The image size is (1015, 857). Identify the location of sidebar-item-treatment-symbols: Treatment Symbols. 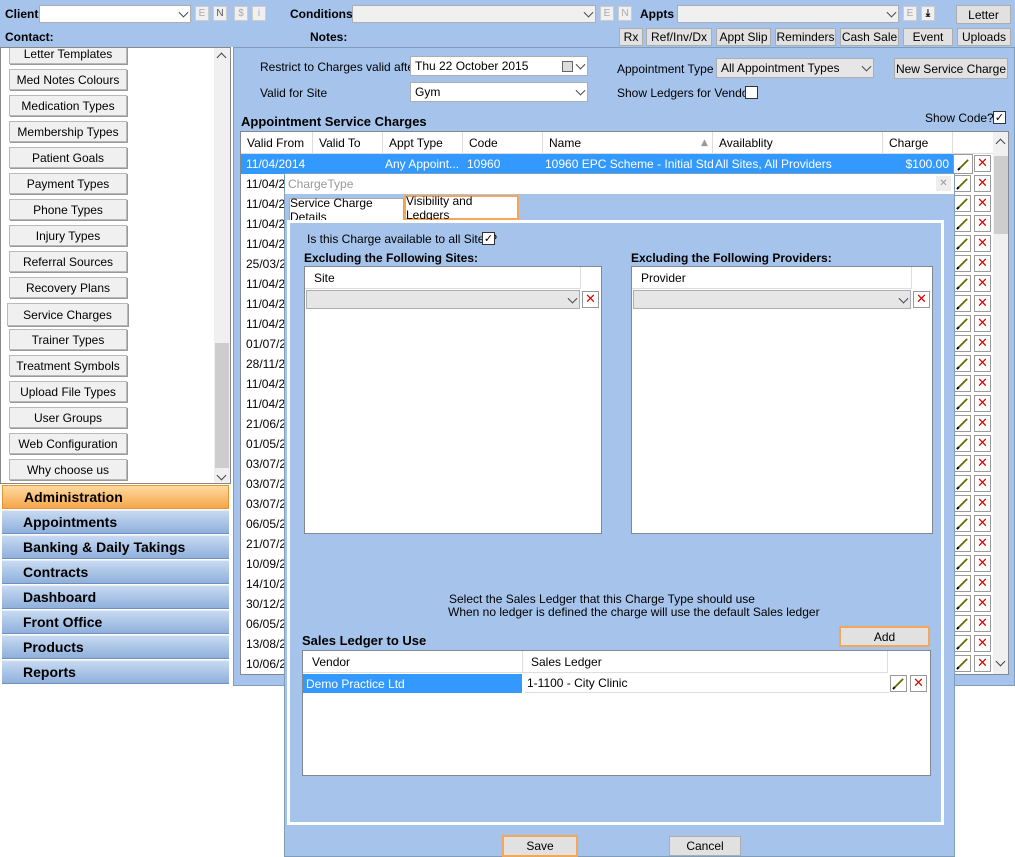
(68, 365).